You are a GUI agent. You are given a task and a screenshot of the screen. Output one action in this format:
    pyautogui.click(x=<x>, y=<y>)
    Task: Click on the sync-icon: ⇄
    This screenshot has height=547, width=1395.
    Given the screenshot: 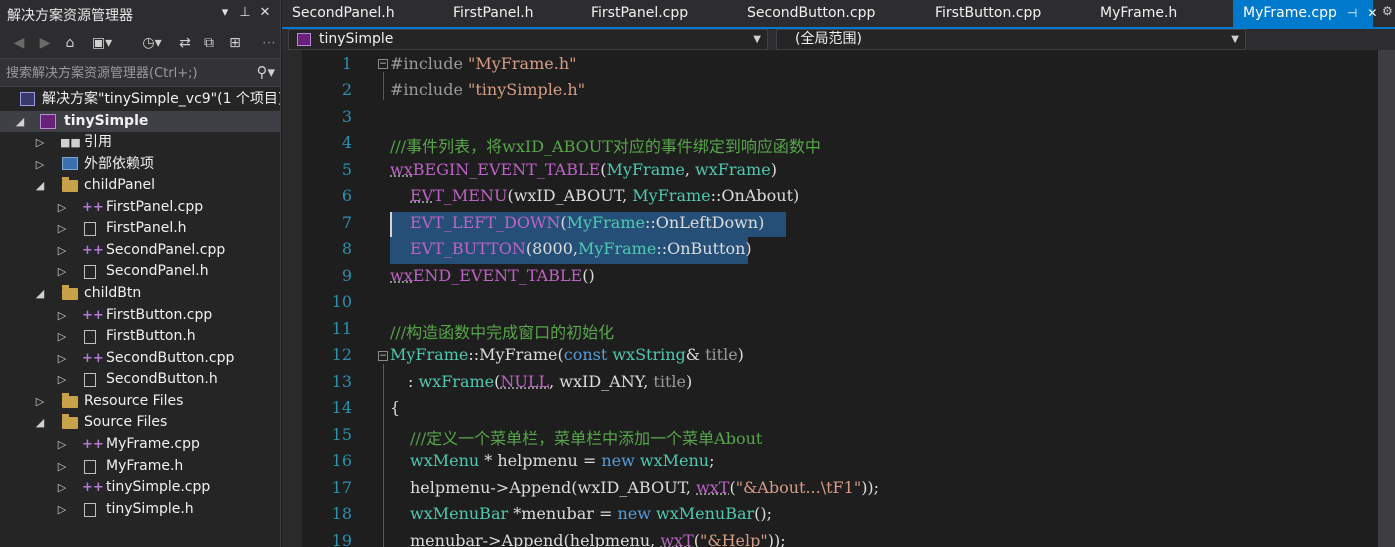 What is the action you would take?
    pyautogui.click(x=185, y=43)
    